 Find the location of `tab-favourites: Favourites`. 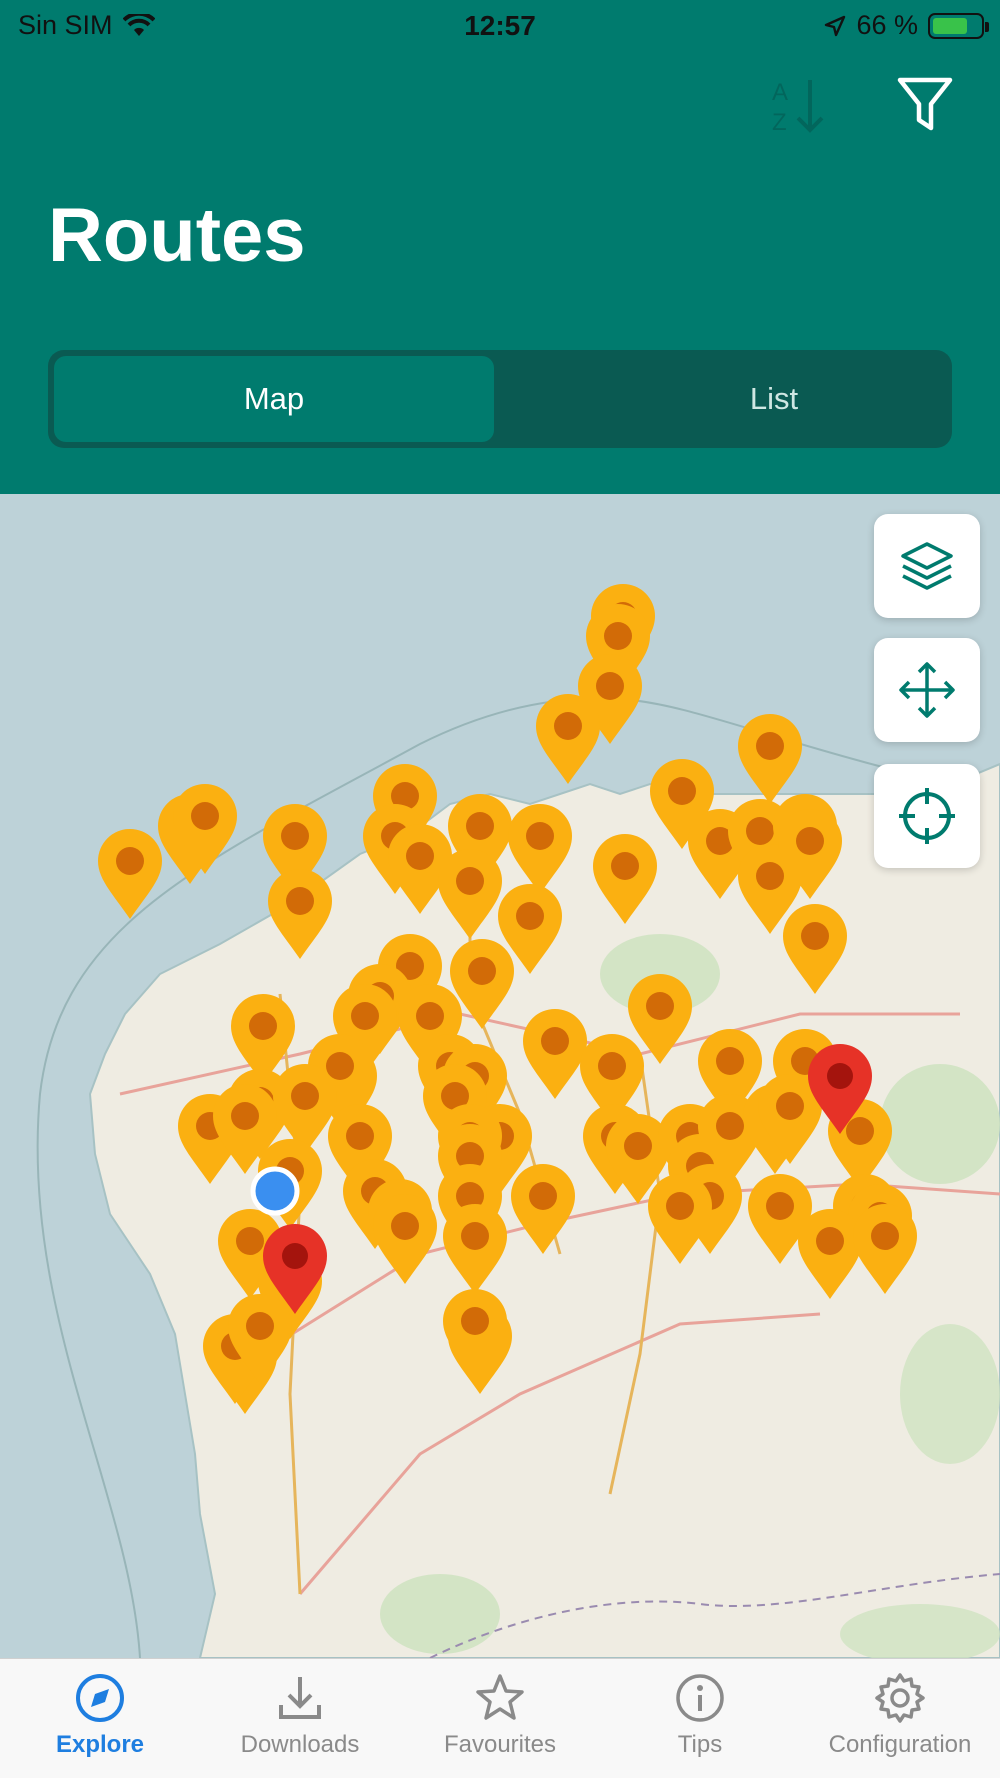

tab-favourites: Favourites is located at coordinates (500, 1715).